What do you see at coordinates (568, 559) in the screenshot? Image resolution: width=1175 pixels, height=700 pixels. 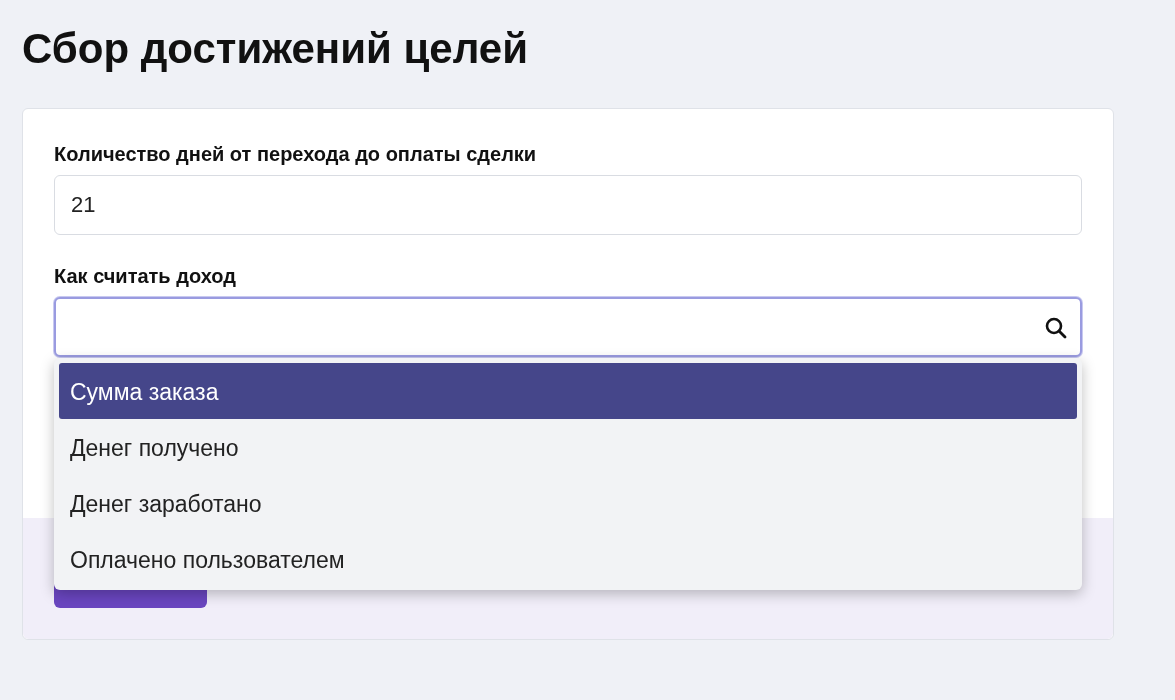 I see `dropdown-option: Оплачено пользователем` at bounding box center [568, 559].